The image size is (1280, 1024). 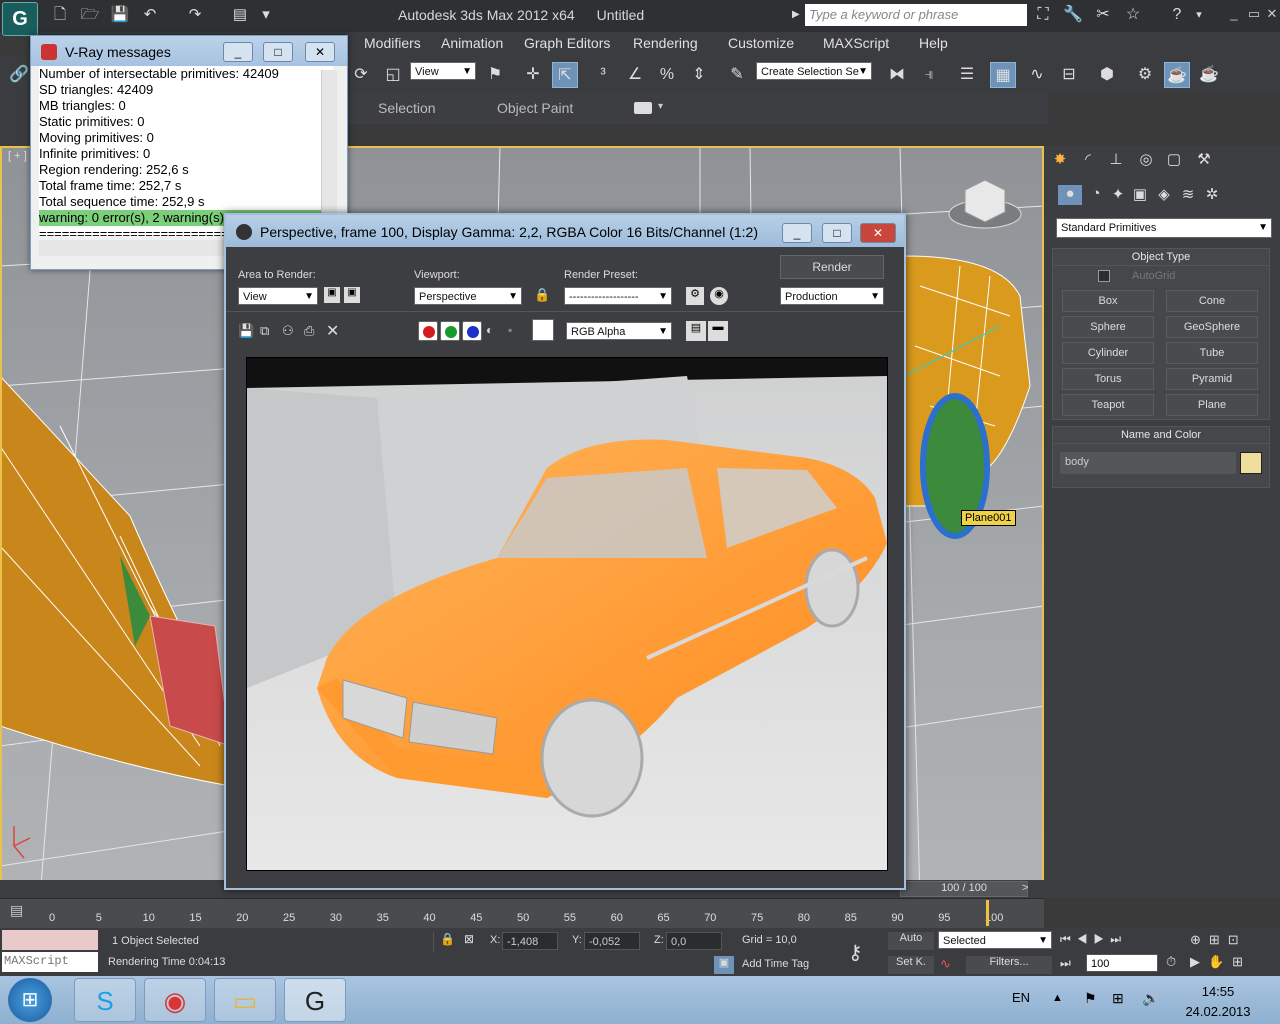 I want to click on sphere-button: Sphere, so click(x=1108, y=327).